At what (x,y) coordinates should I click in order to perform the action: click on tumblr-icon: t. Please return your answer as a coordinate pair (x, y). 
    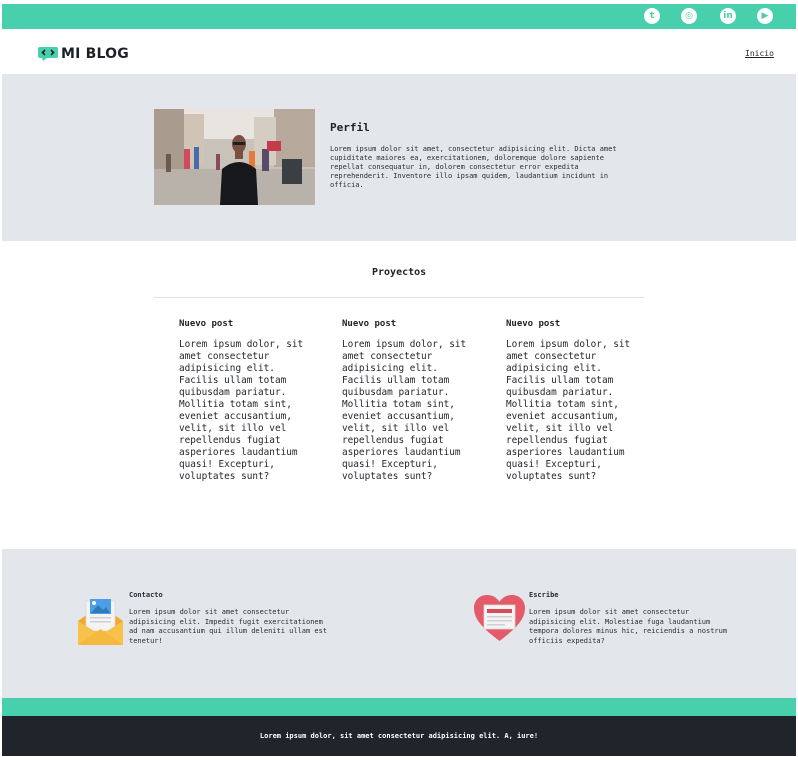
    Looking at the image, I should click on (652, 16).